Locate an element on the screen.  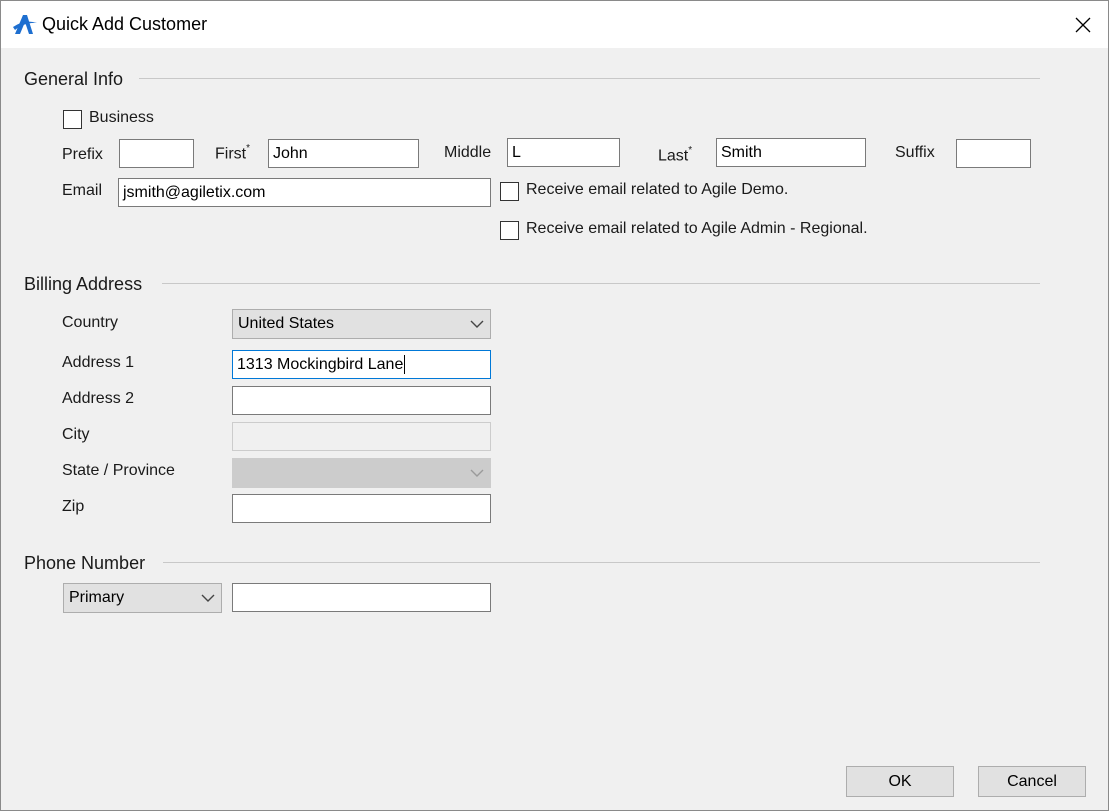
address1-label: Address 1 is located at coordinates (98, 362).